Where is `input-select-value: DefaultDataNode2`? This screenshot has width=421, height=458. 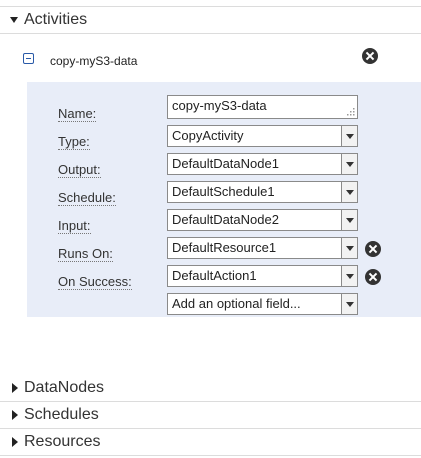
input-select-value: DefaultDataNode2 is located at coordinates (225, 219).